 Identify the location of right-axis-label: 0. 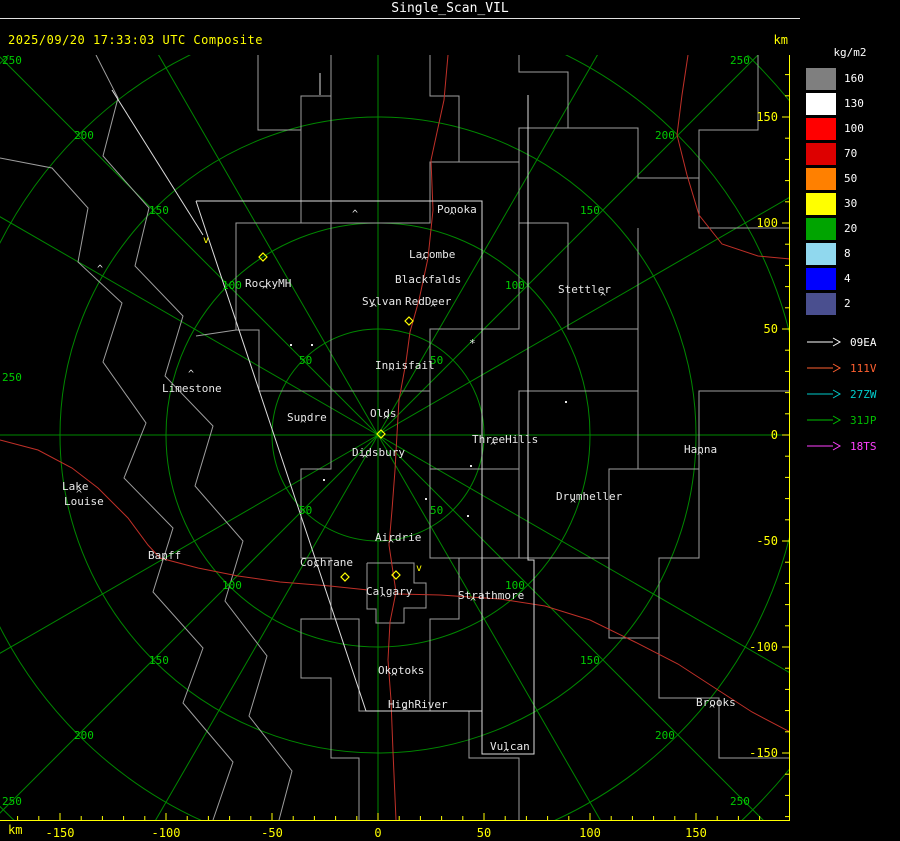
(774, 435).